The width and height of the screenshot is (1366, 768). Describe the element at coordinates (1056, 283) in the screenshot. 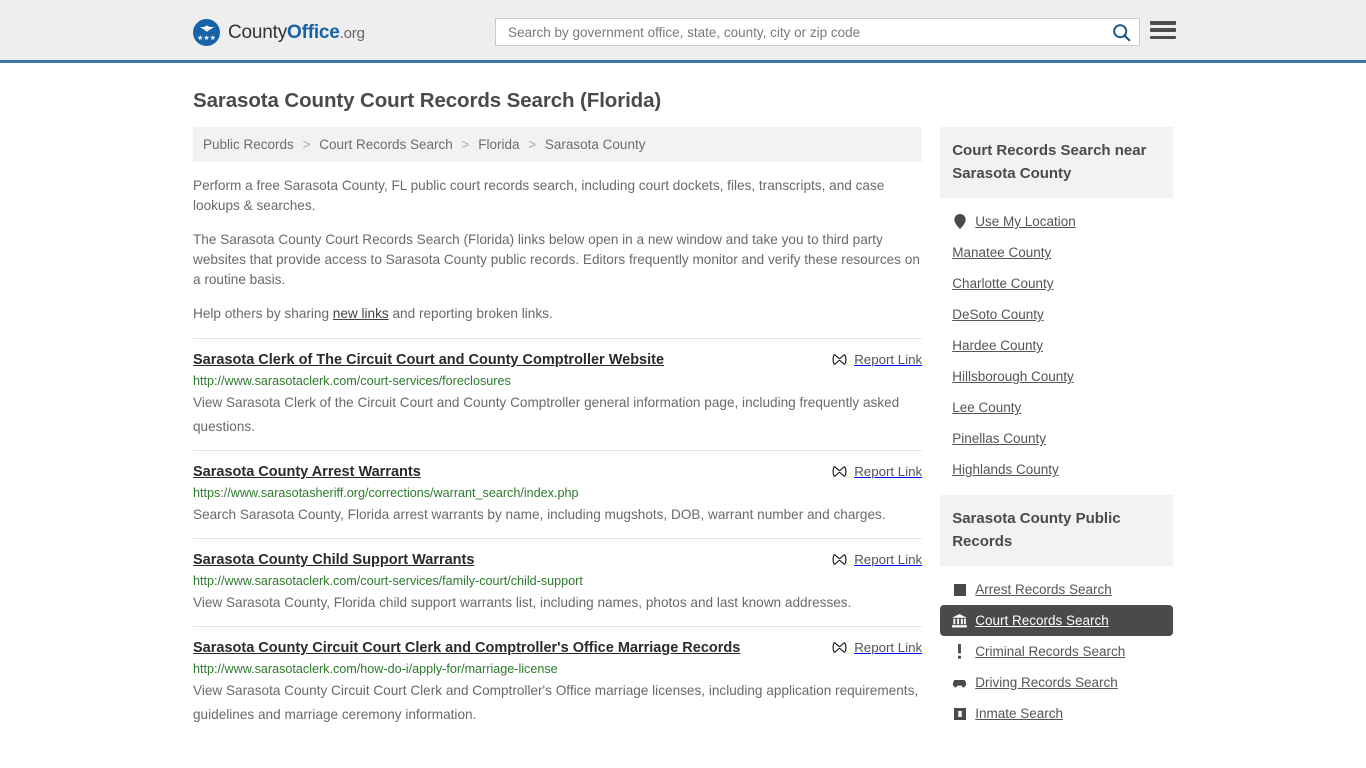

I see `sidebar-near-charlotte-county: Charlotte County` at that location.